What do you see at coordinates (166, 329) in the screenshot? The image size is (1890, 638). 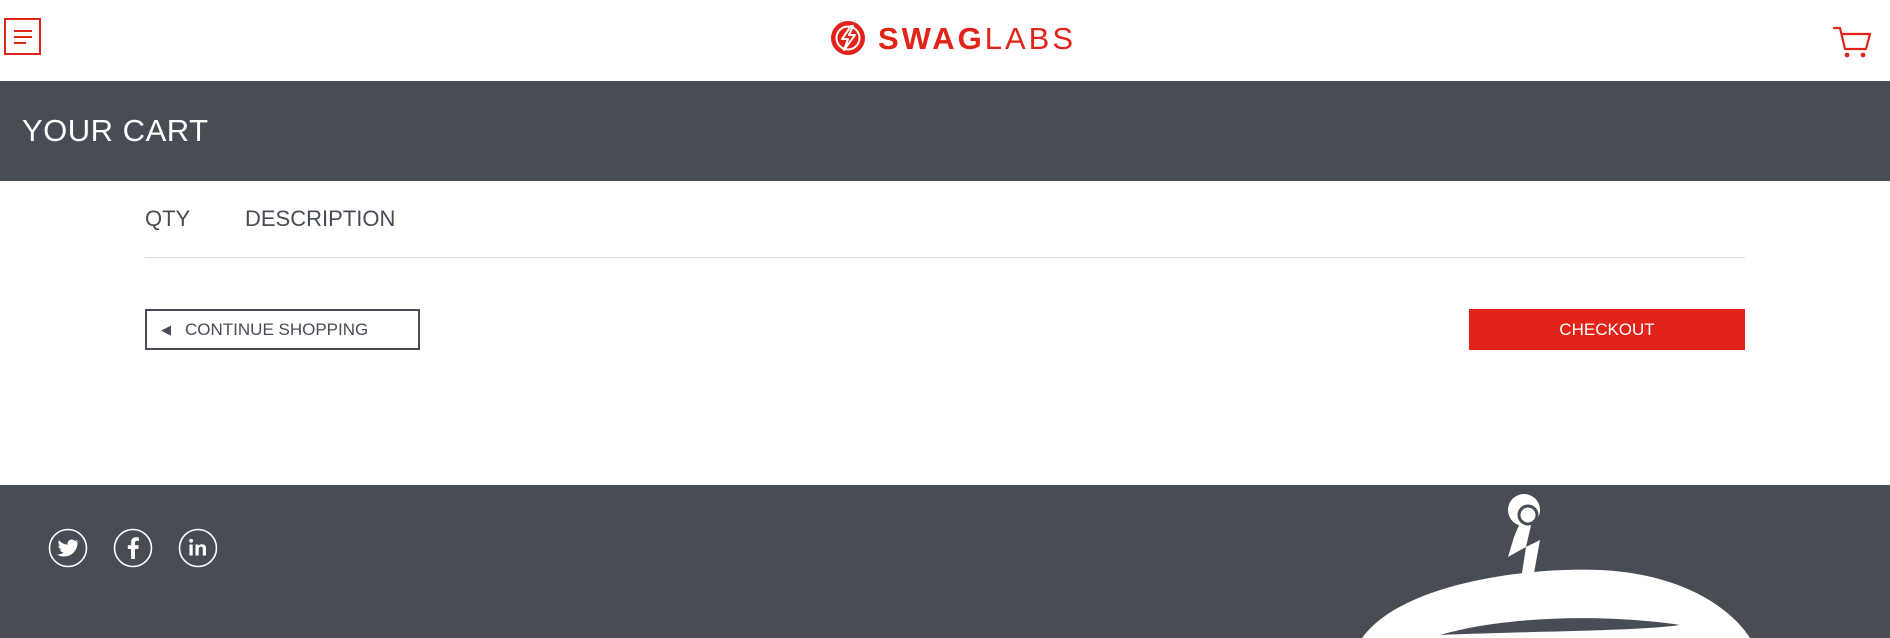 I see `back-arrow-icon: ◀` at bounding box center [166, 329].